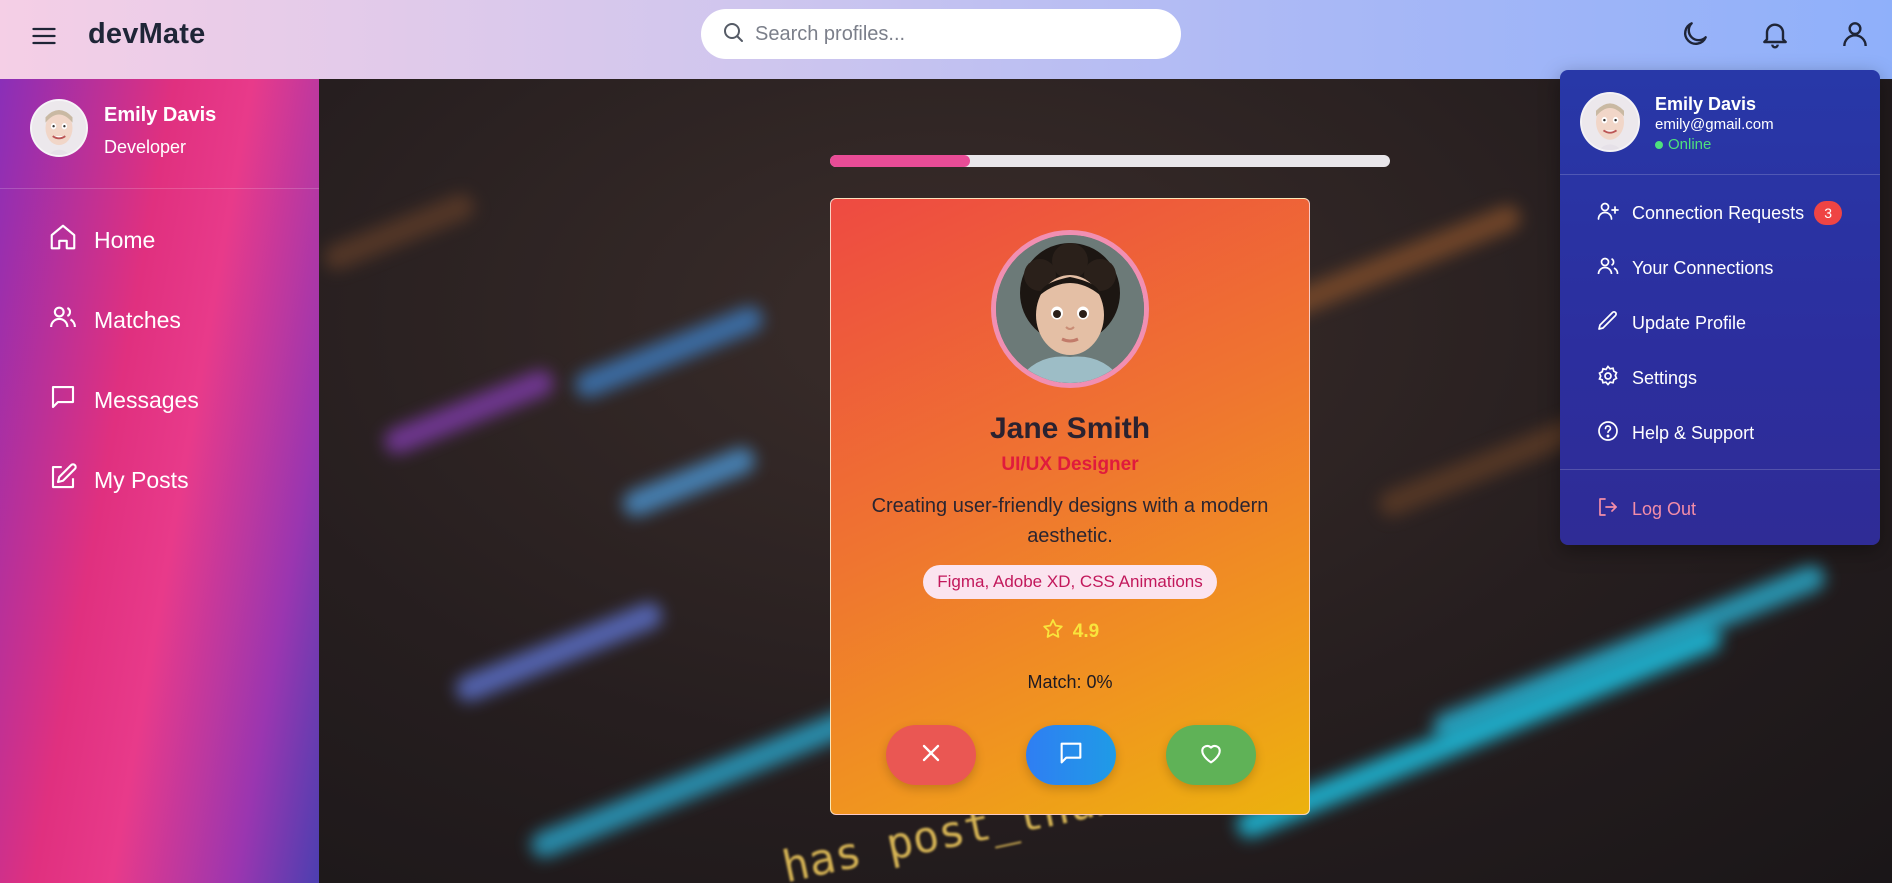 The height and width of the screenshot is (883, 1892). I want to click on menu-item-label: Your Connections, so click(1703, 267).